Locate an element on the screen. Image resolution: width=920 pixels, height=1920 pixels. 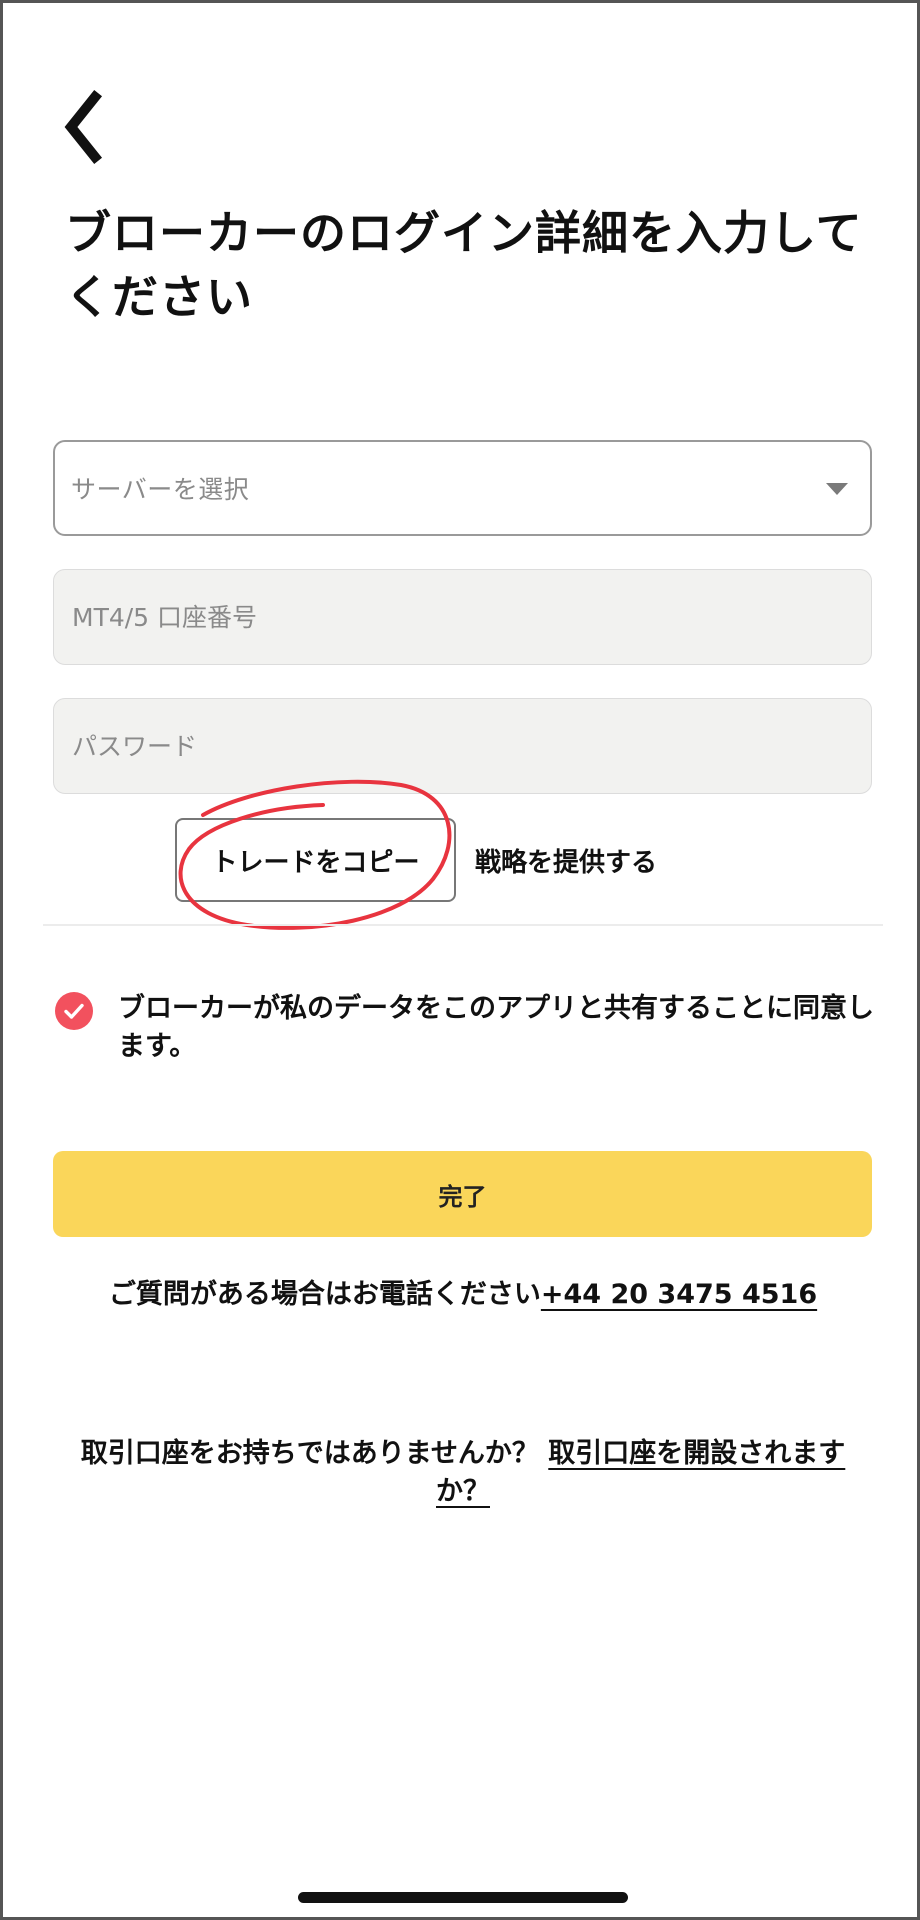
copy-trades-option: トレードをコピー is located at coordinates (315, 860).